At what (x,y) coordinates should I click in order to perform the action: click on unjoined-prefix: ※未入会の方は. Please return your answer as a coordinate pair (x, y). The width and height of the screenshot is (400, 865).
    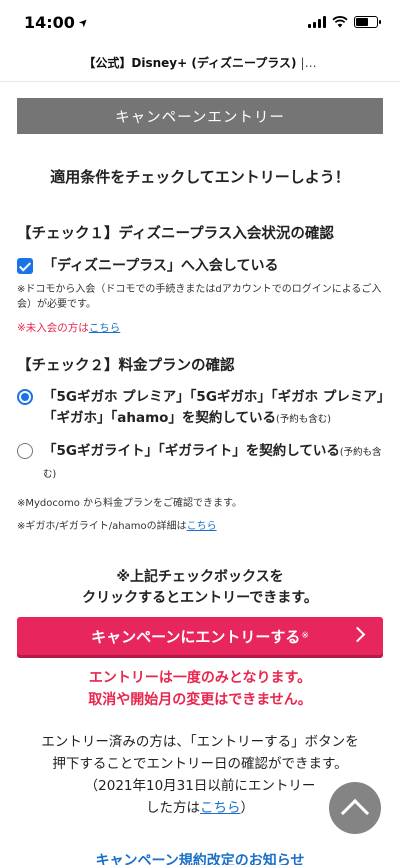
    Looking at the image, I should click on (53, 328).